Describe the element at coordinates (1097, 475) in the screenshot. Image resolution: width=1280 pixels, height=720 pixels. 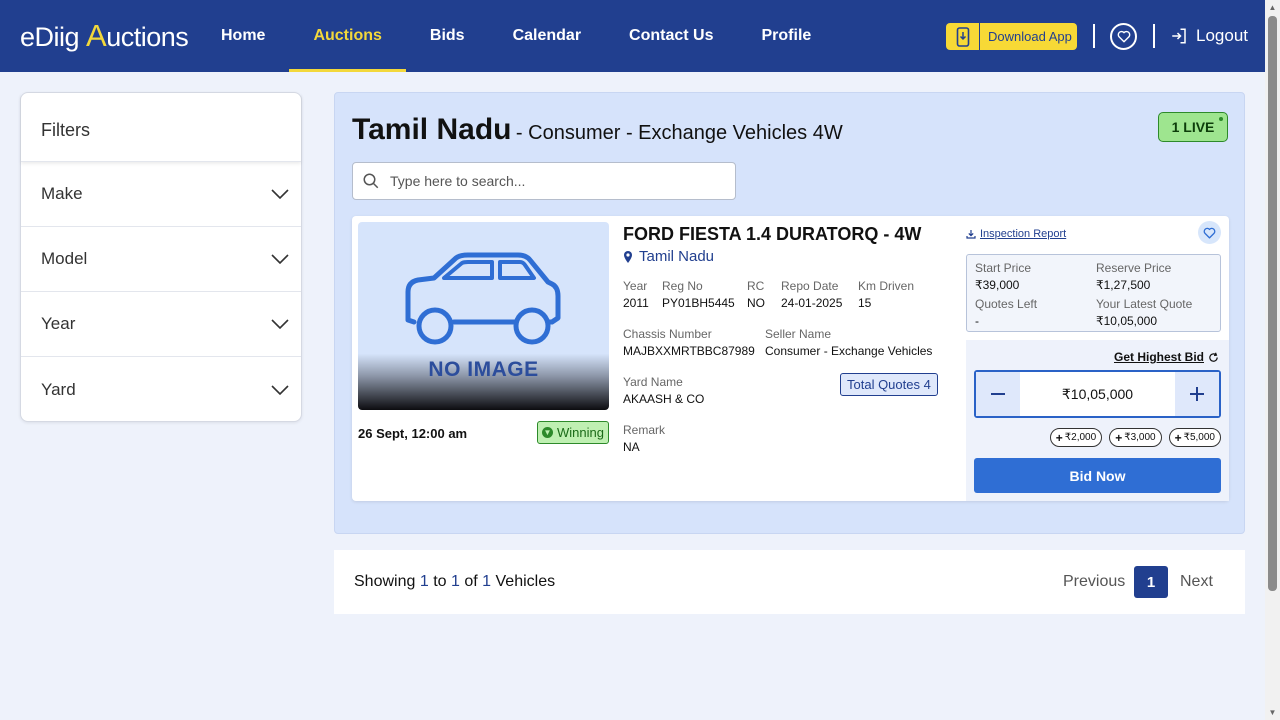
I see `bid-now-button: Bid Now` at that location.